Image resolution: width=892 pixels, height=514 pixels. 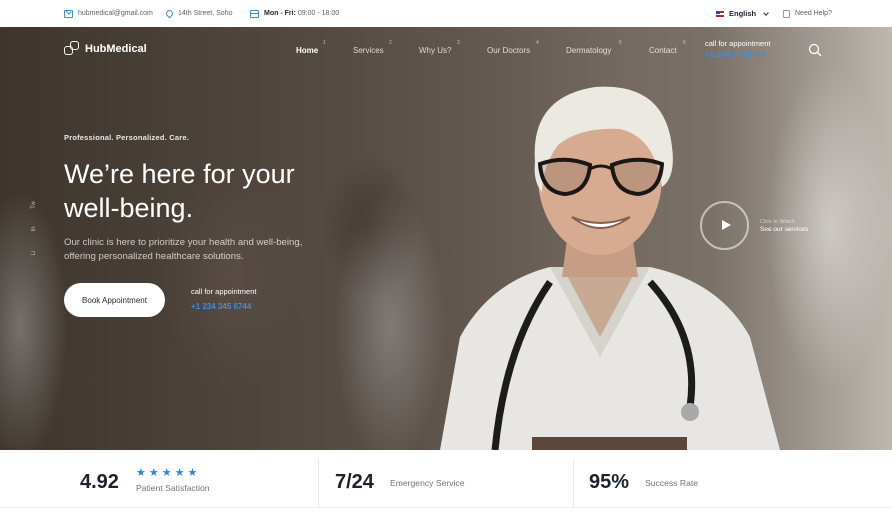 What do you see at coordinates (280, 13) in the screenshot?
I see `hours-days: Mon - Fri:` at bounding box center [280, 13].